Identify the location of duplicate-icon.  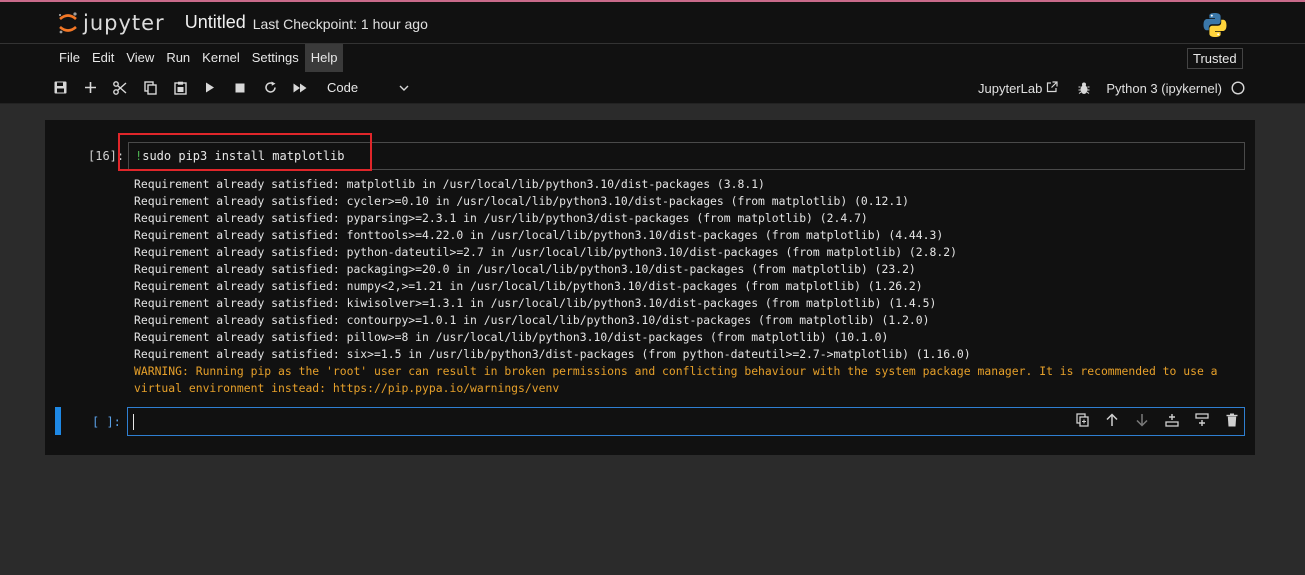
(1082, 420).